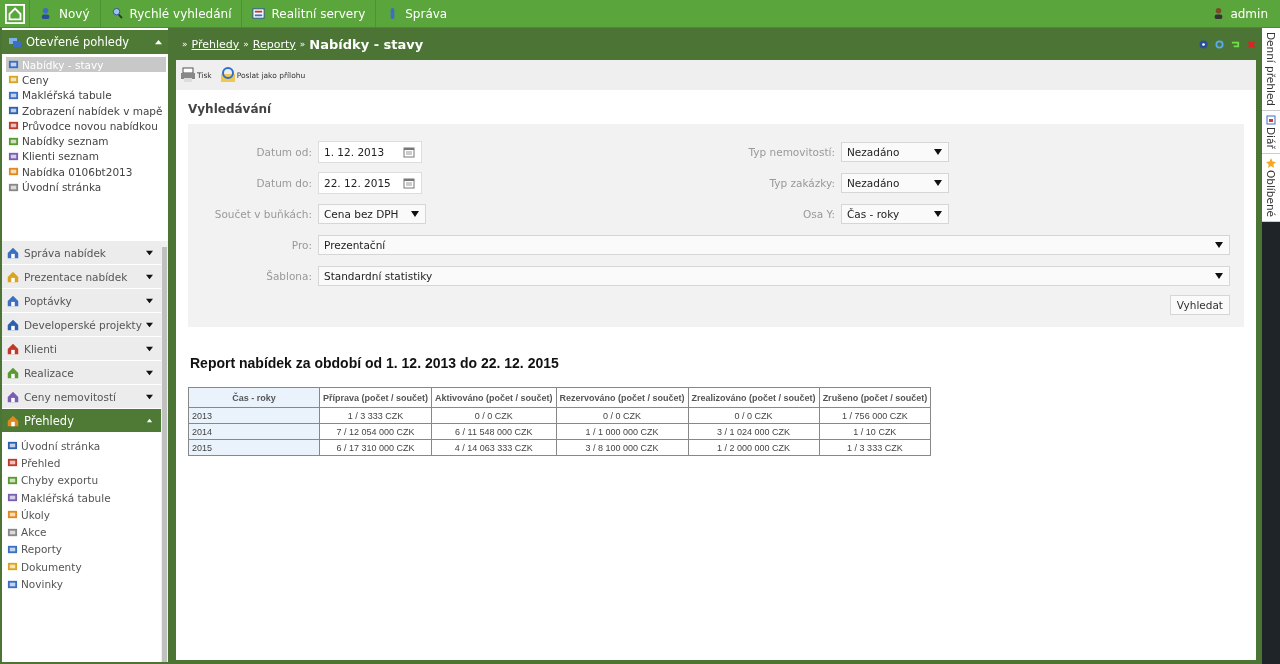  I want to click on accordion-header: Poptávky, so click(81, 301).